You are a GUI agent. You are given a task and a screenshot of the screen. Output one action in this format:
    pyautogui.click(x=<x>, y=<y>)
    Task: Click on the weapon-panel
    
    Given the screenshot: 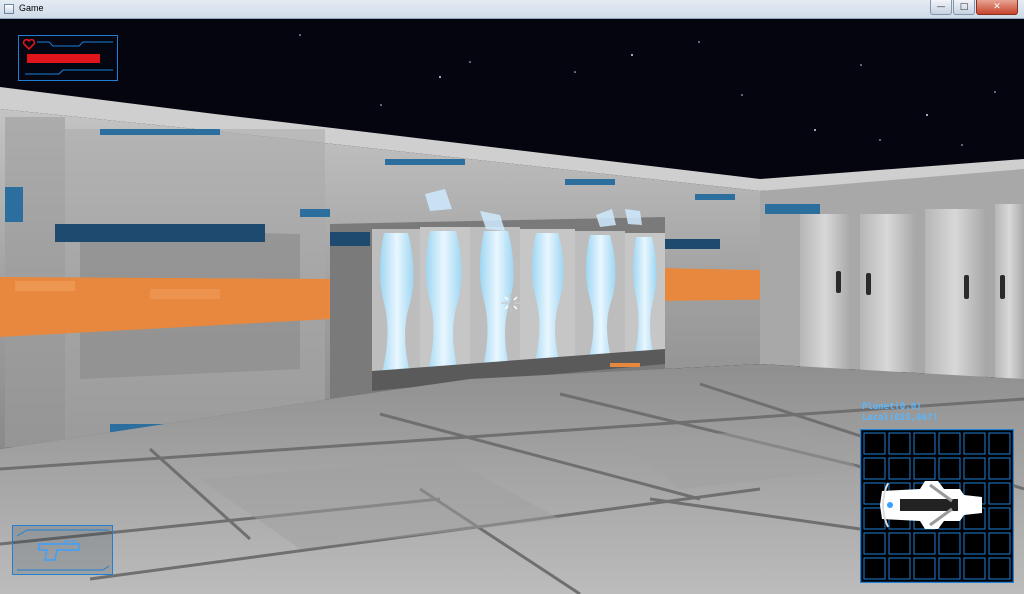 What is the action you would take?
    pyautogui.click(x=62, y=550)
    